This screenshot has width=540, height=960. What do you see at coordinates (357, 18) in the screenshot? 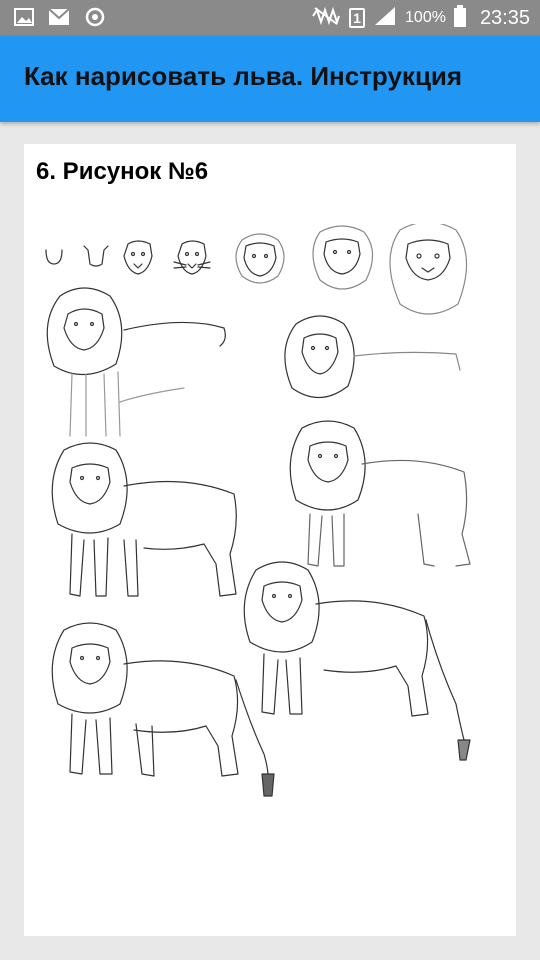
I see `sim-slot-badge: 1` at bounding box center [357, 18].